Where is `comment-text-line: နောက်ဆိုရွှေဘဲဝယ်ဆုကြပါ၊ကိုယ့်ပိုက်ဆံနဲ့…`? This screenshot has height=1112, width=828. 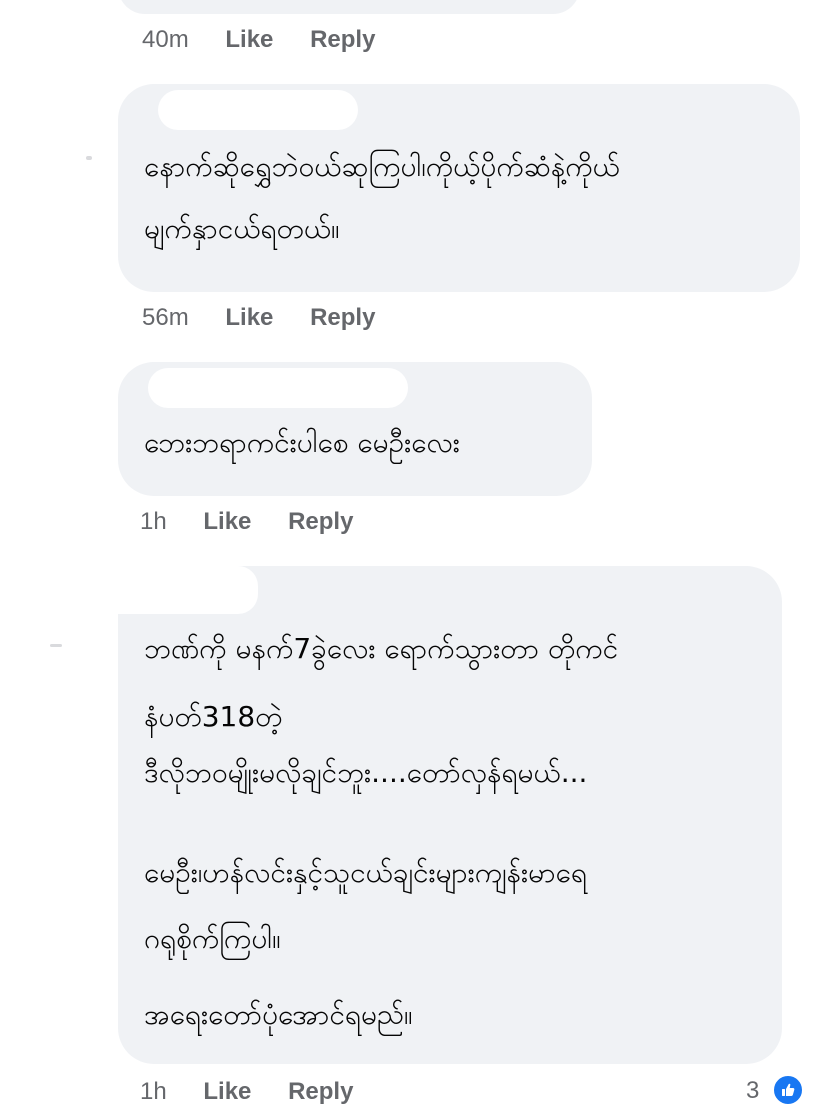
comment-text-line: နောက်ဆိုရွှေဘဲဝယ်ဆုကြပါ၊ကိုယ့်ပိုက်ဆံနဲ့… is located at coordinates (382, 166).